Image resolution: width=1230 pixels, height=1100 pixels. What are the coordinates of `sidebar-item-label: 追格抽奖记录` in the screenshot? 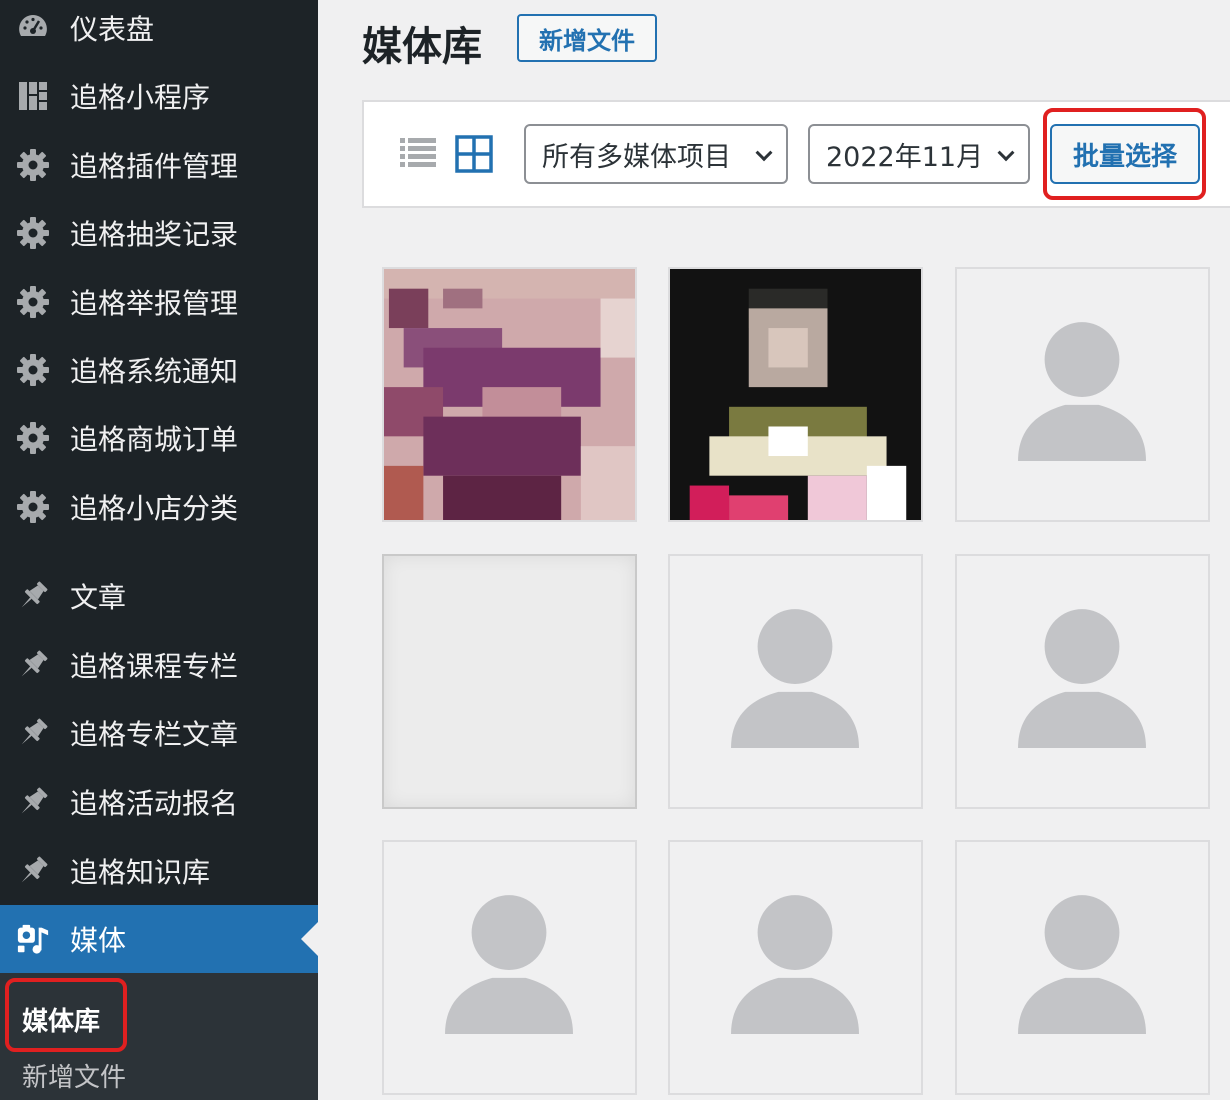 It's located at (154, 234).